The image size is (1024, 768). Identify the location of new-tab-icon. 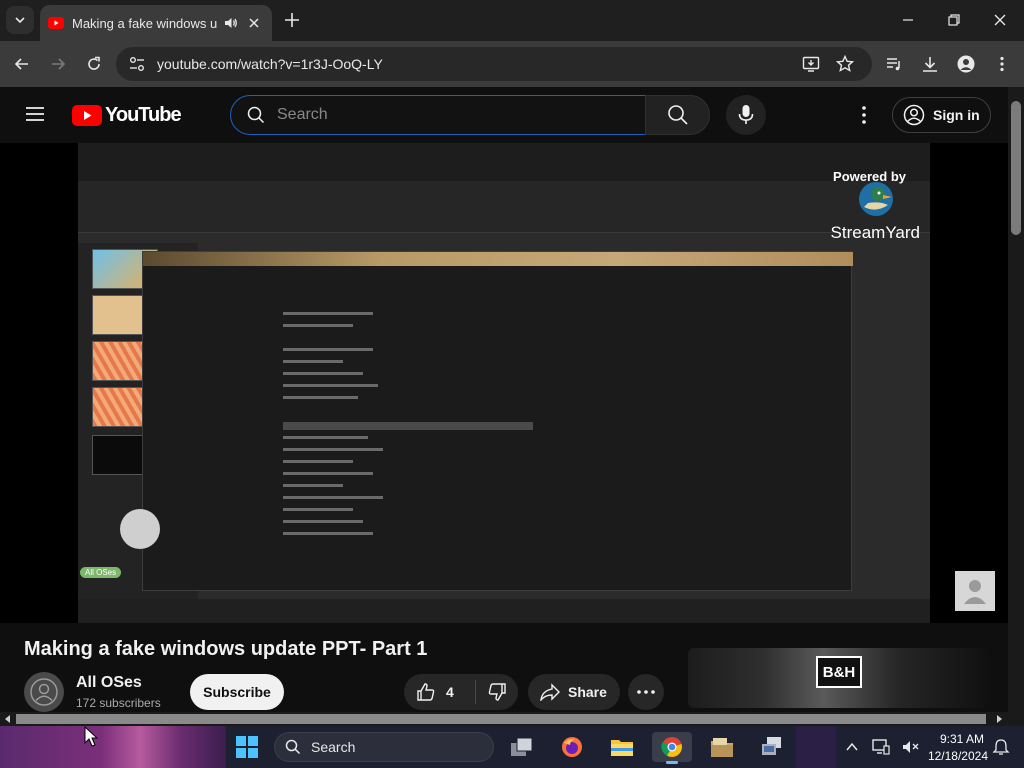
(292, 20).